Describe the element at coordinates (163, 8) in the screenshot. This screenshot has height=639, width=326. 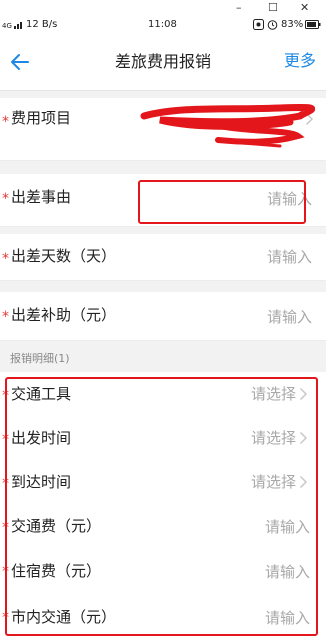
I see `window-titlebar: – ☐ ✕` at that location.